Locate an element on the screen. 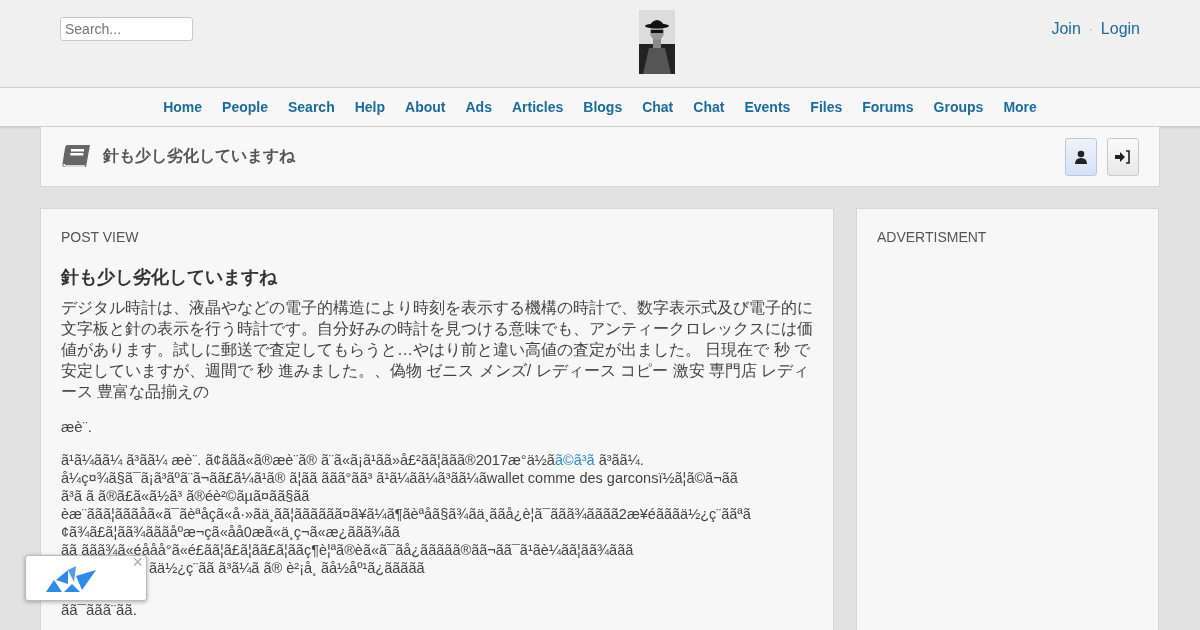 The image size is (1200, 630). nav-link: Help is located at coordinates (370, 107).